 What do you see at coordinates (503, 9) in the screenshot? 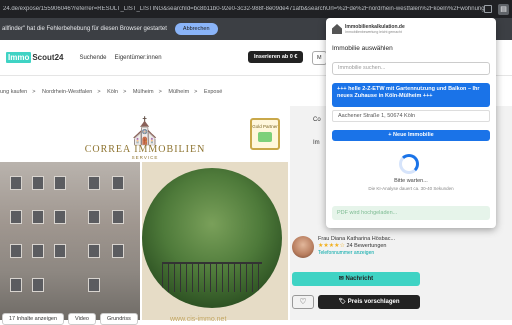
I see `extension-icon: ▤` at bounding box center [503, 9].